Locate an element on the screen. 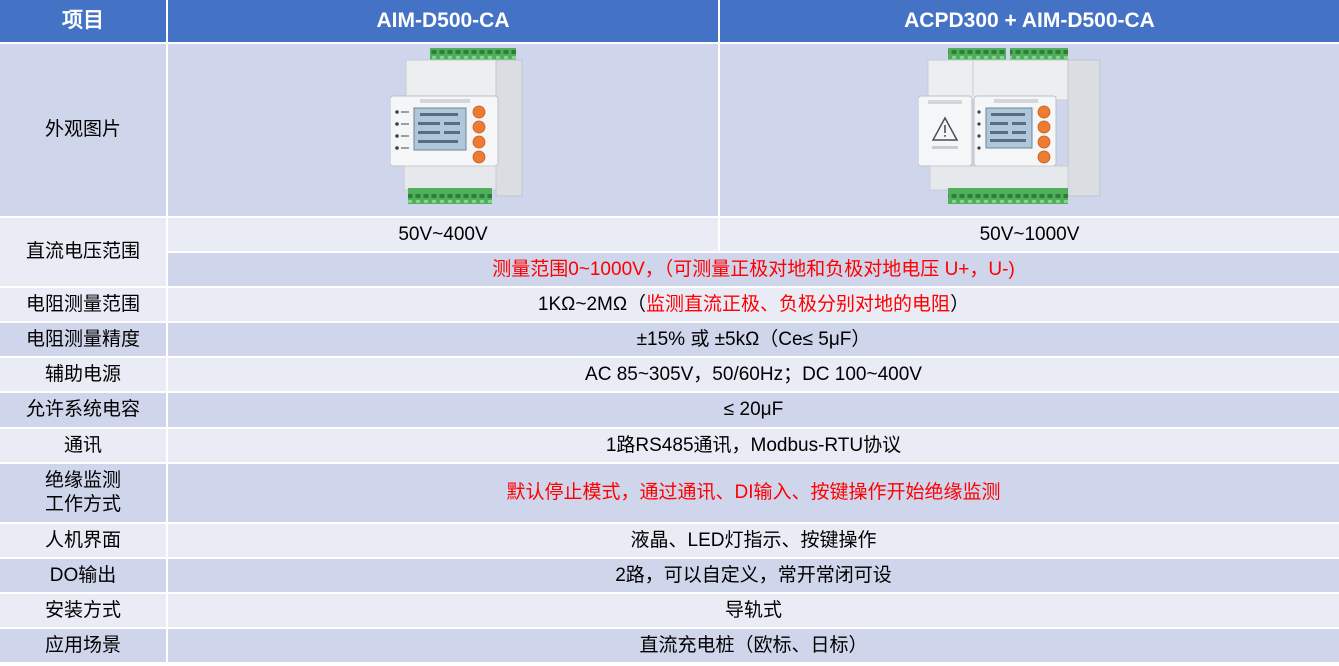 Image resolution: width=1339 pixels, height=666 pixels. dc-voltage-label: 直流电压范围 is located at coordinates (82, 252).